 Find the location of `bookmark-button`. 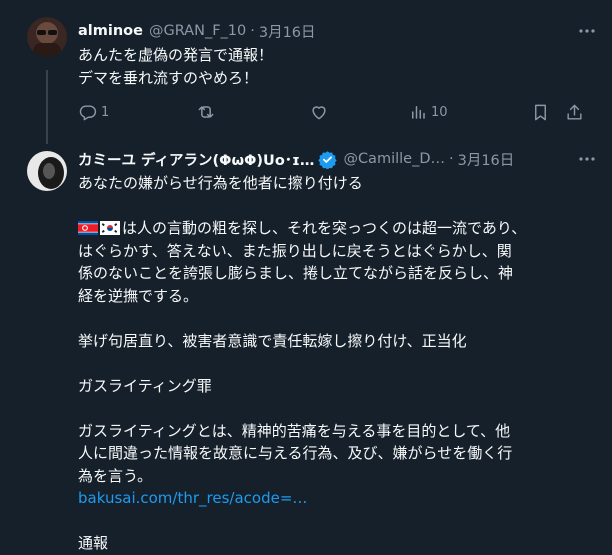

bookmark-button is located at coordinates (548, 112).